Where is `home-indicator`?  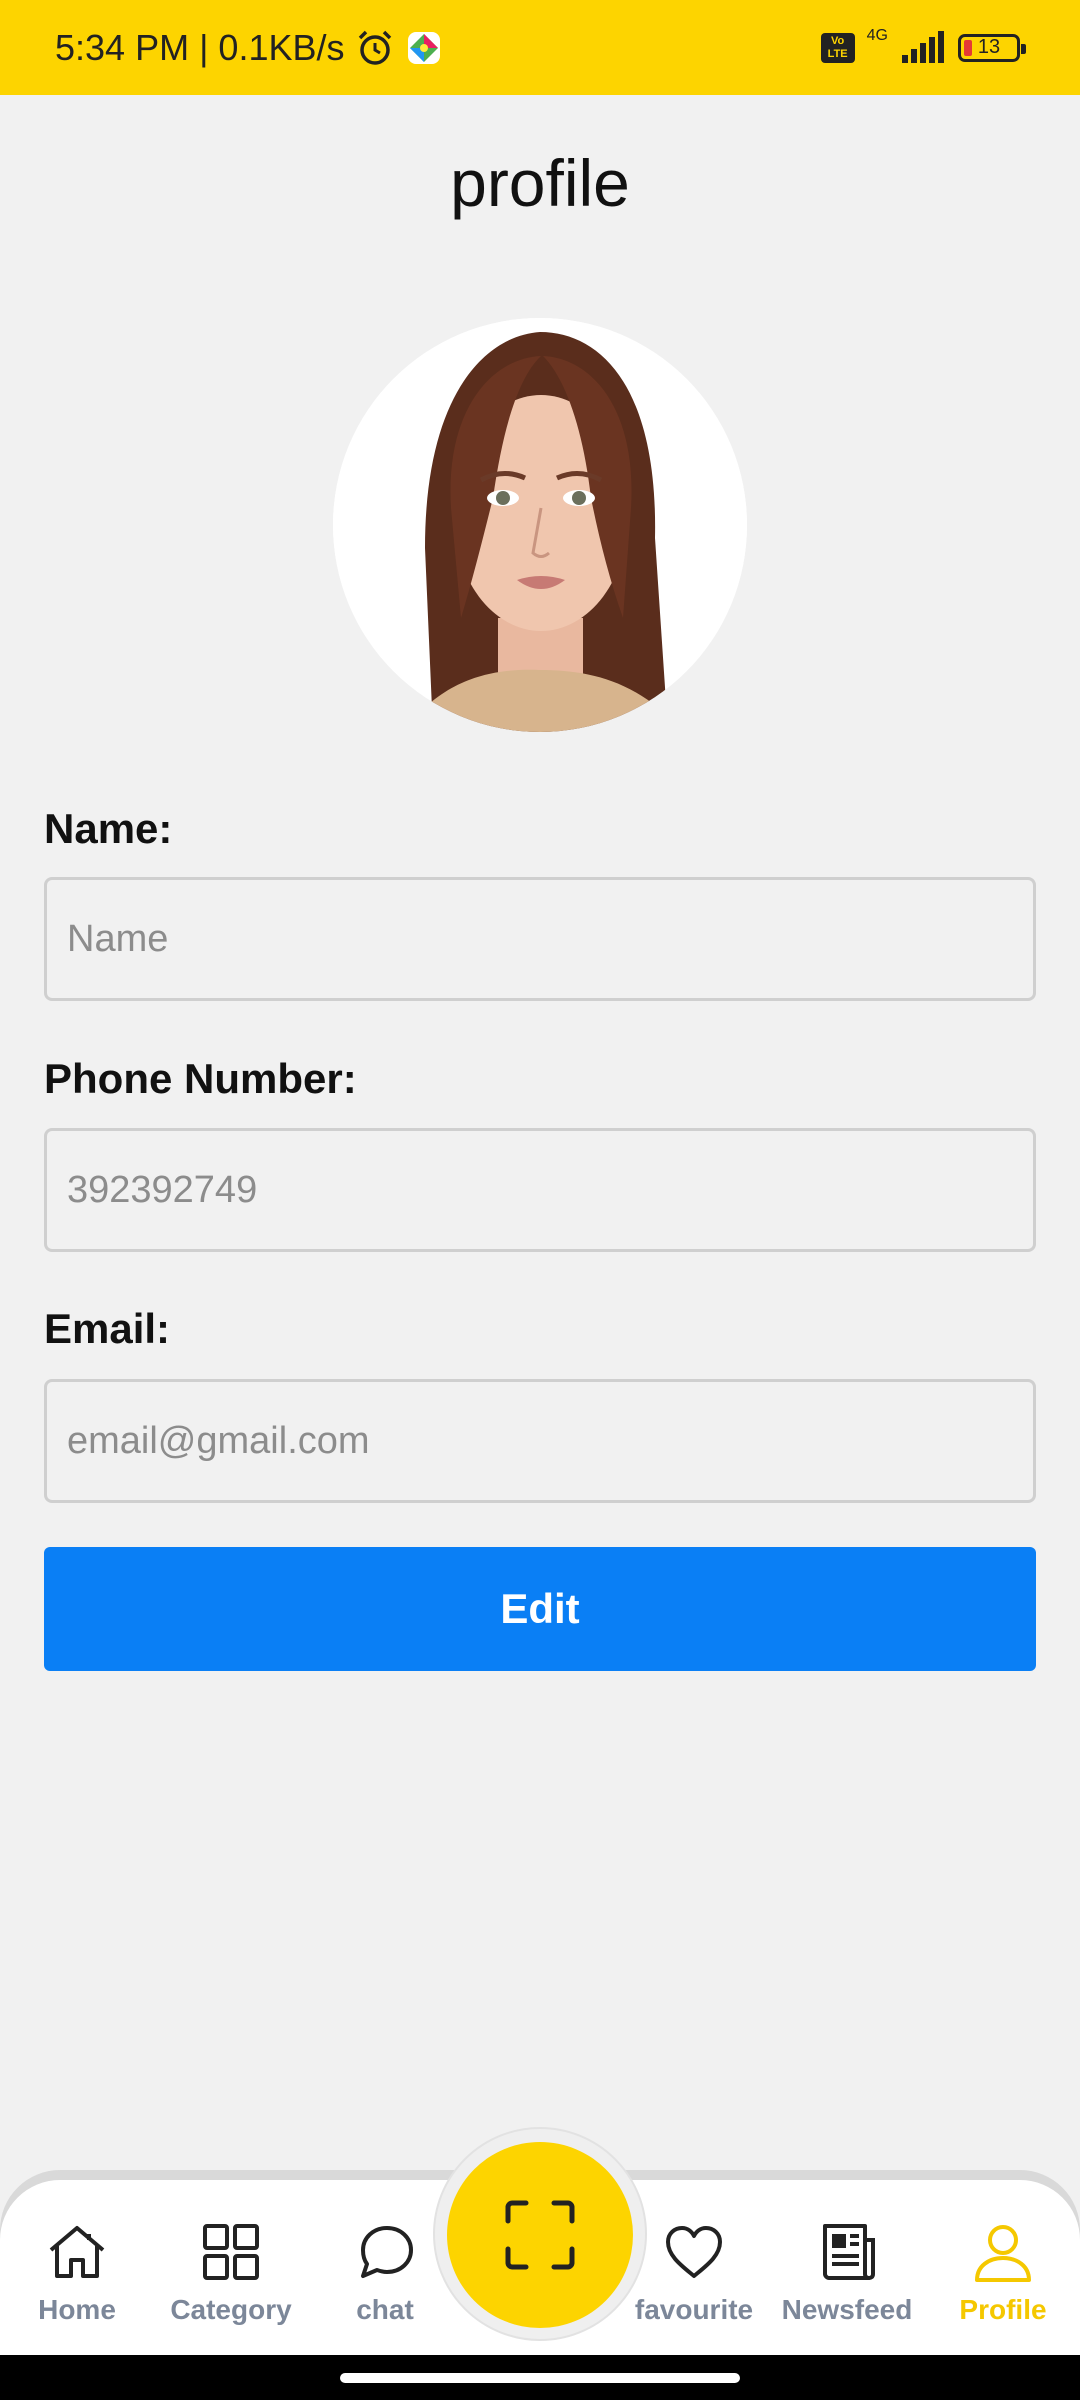
home-indicator is located at coordinates (540, 2378).